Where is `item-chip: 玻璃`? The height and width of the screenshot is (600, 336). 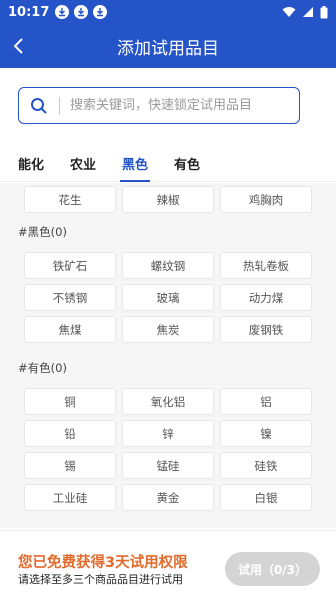
item-chip: 玻璃 is located at coordinates (168, 297).